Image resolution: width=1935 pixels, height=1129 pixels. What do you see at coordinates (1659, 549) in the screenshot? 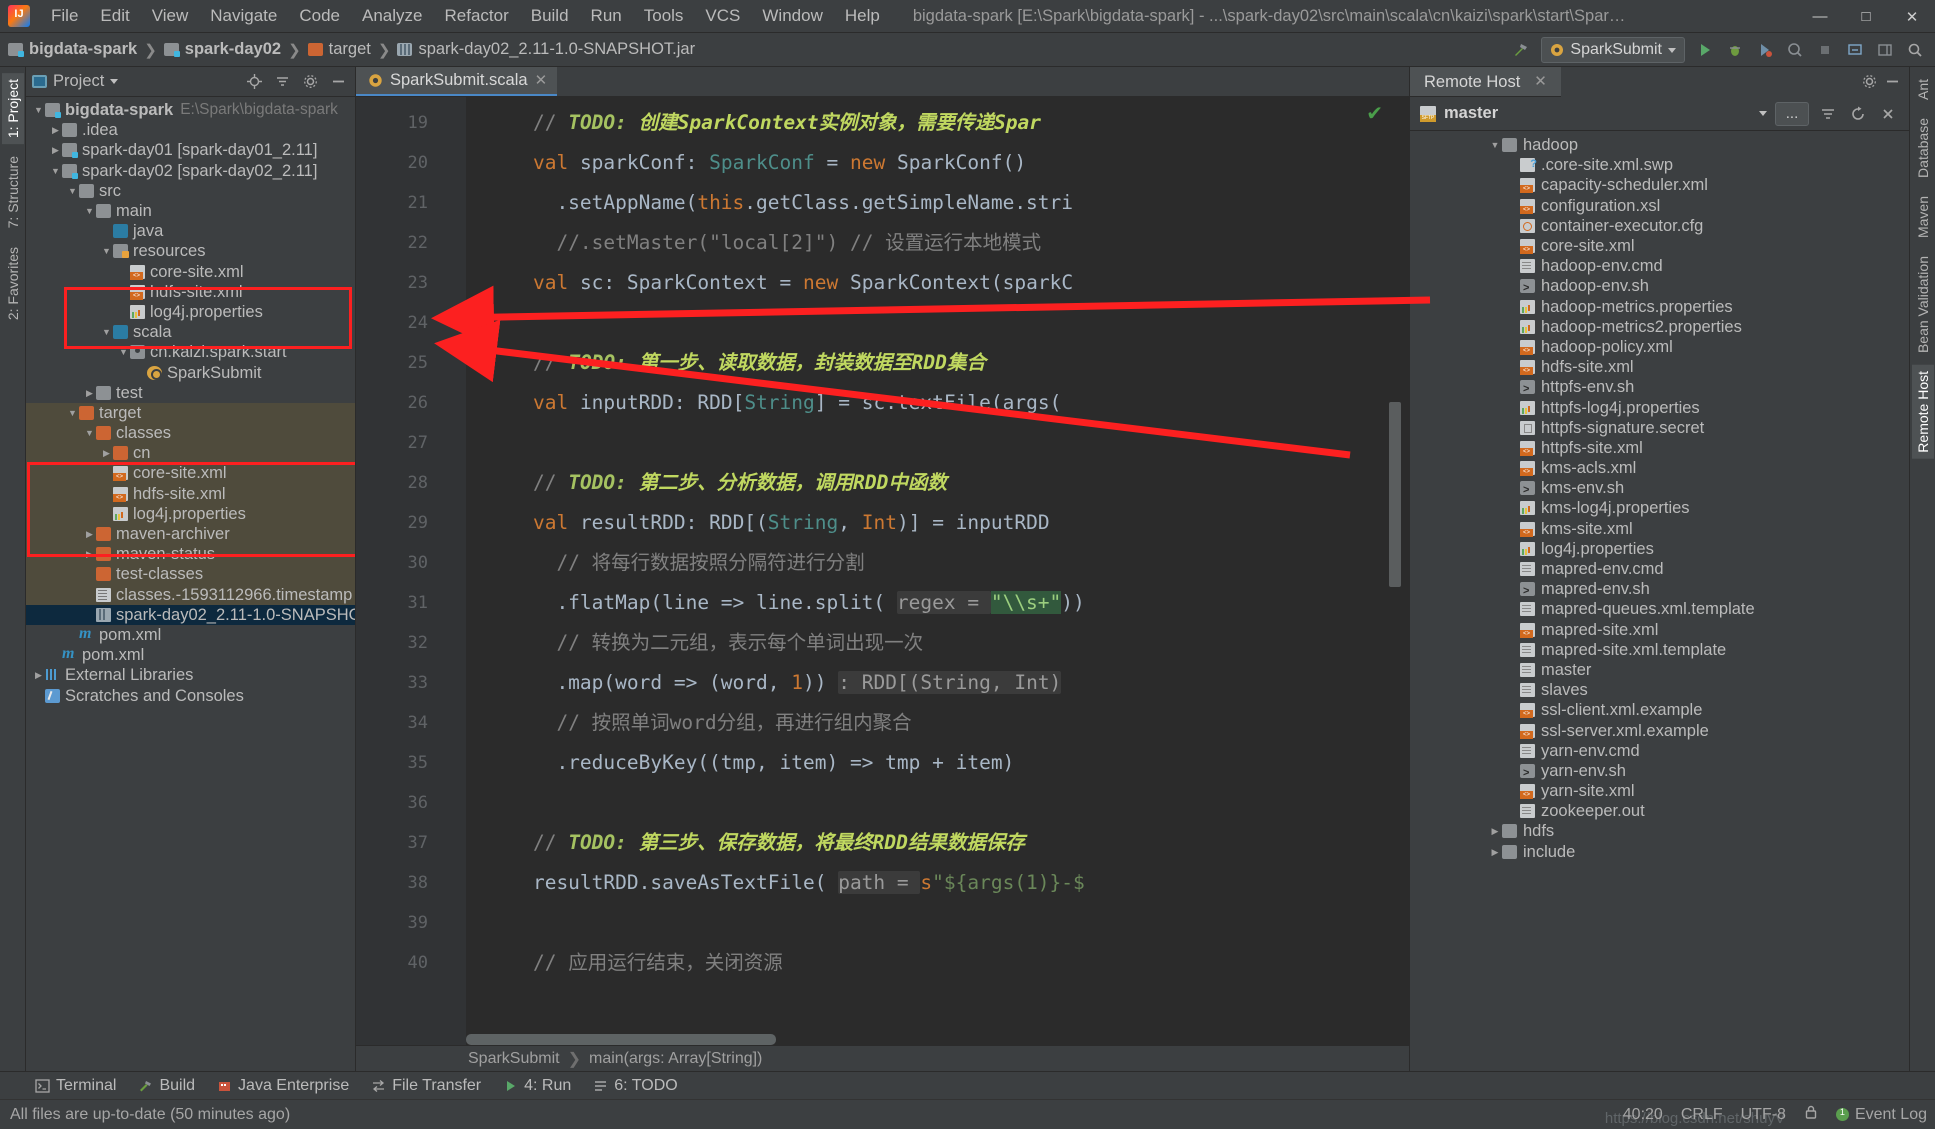
I see `remote-tree-item-log4j-properties: log4j.properties` at bounding box center [1659, 549].